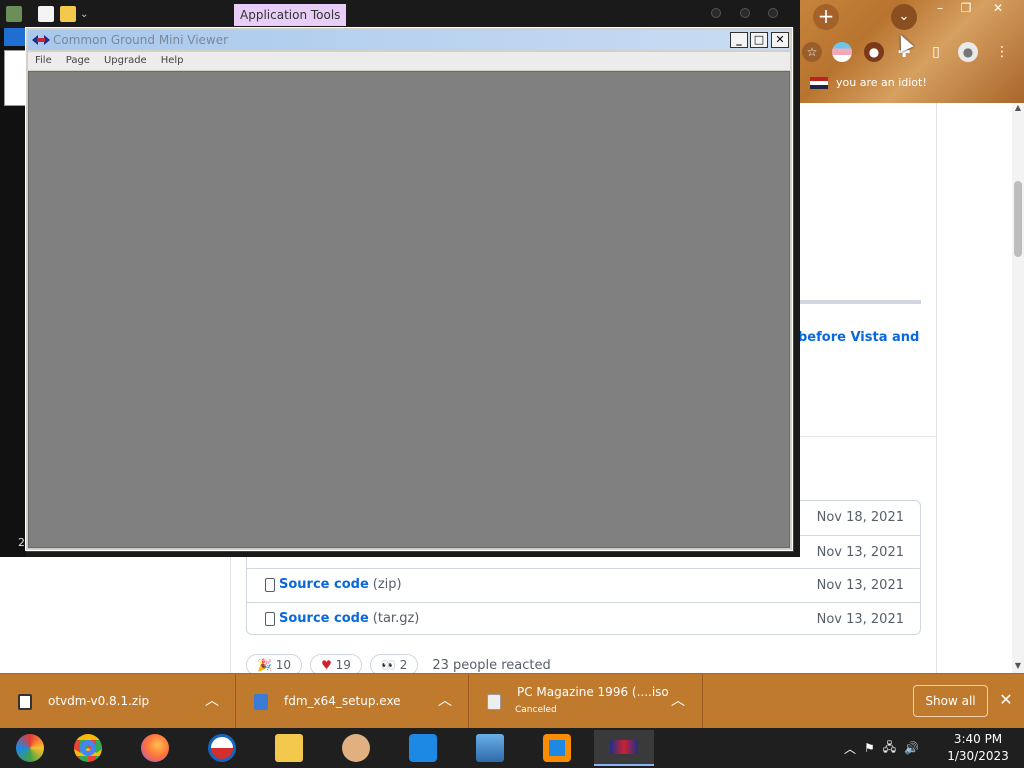  Describe the element at coordinates (716, 13) in the screenshot. I see `explorer-minimize-button` at that location.